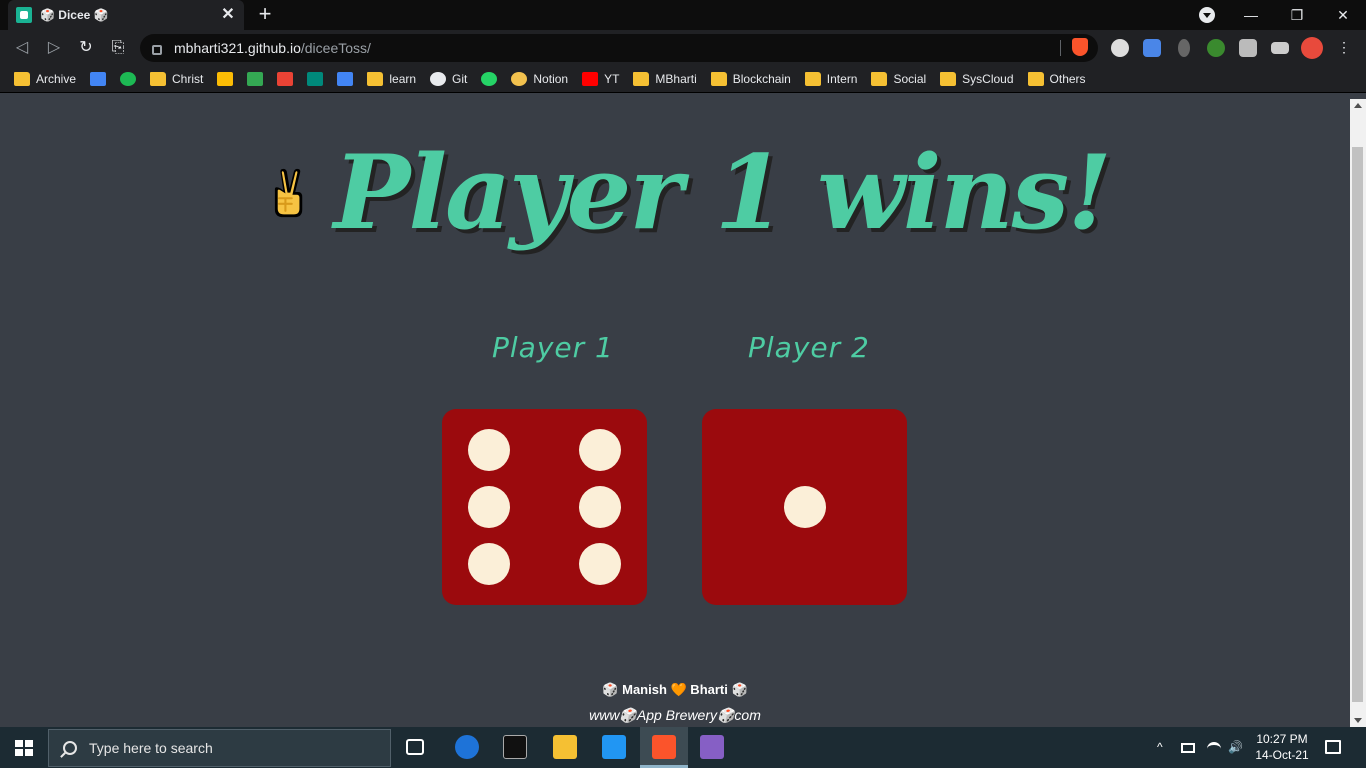 The width and height of the screenshot is (1366, 768). What do you see at coordinates (415, 747) in the screenshot?
I see `task-view-icon` at bounding box center [415, 747].